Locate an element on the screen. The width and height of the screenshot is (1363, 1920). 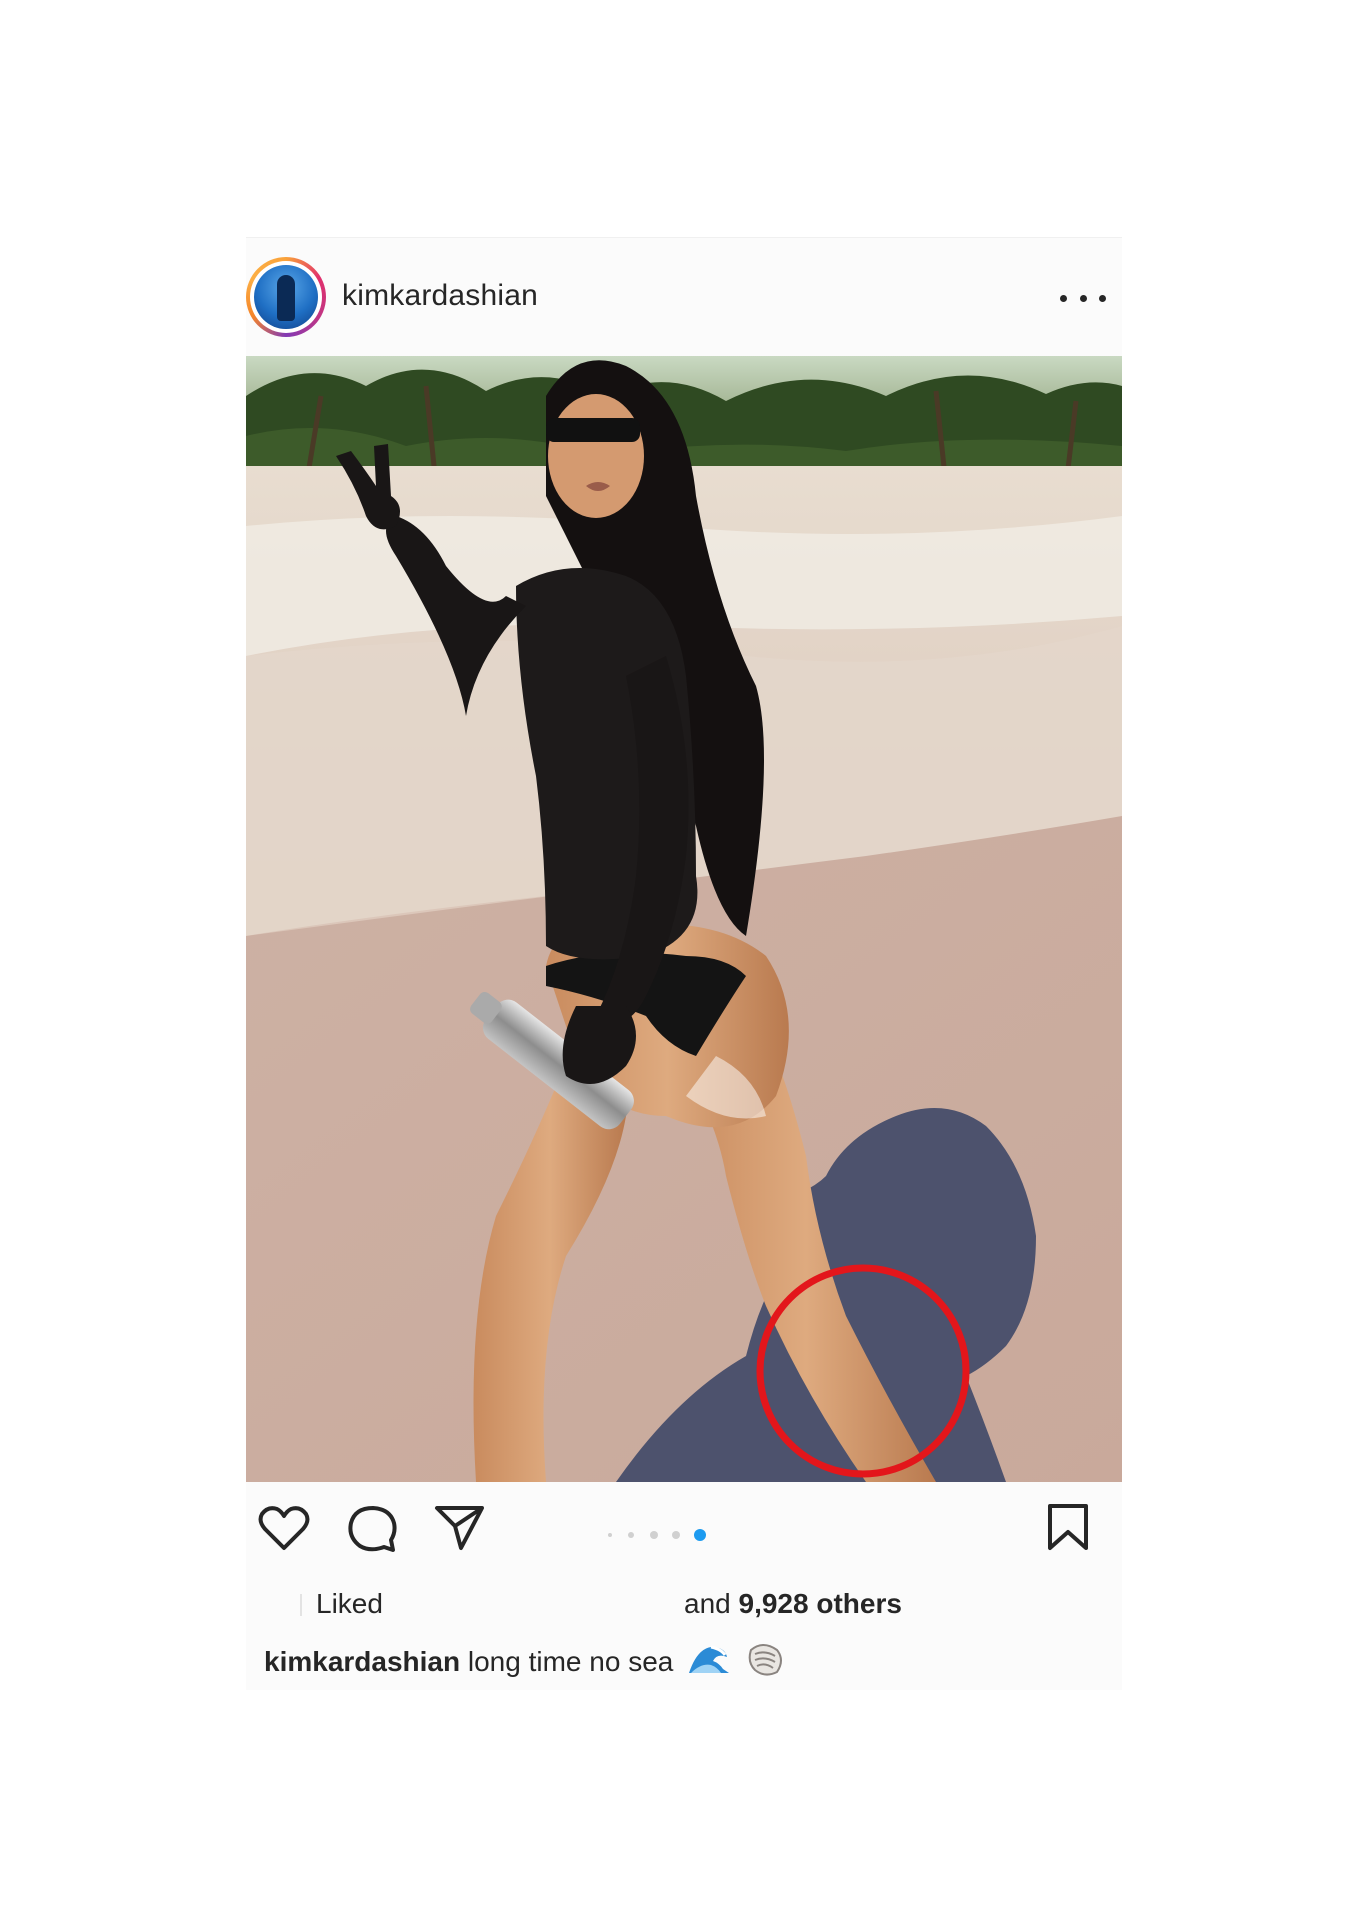
wave-emoji is located at coordinates (709, 1663).